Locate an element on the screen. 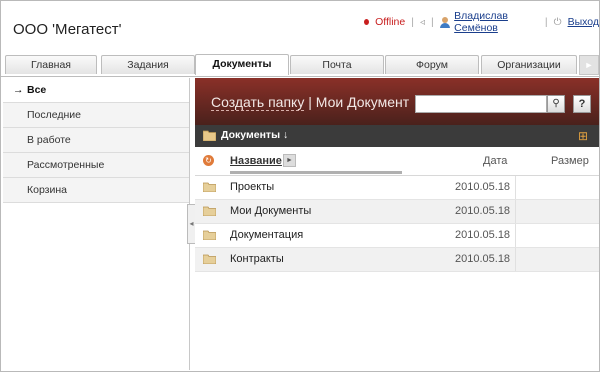 The width and height of the screenshot is (600, 372). row-name: Документация is located at coordinates (267, 235).